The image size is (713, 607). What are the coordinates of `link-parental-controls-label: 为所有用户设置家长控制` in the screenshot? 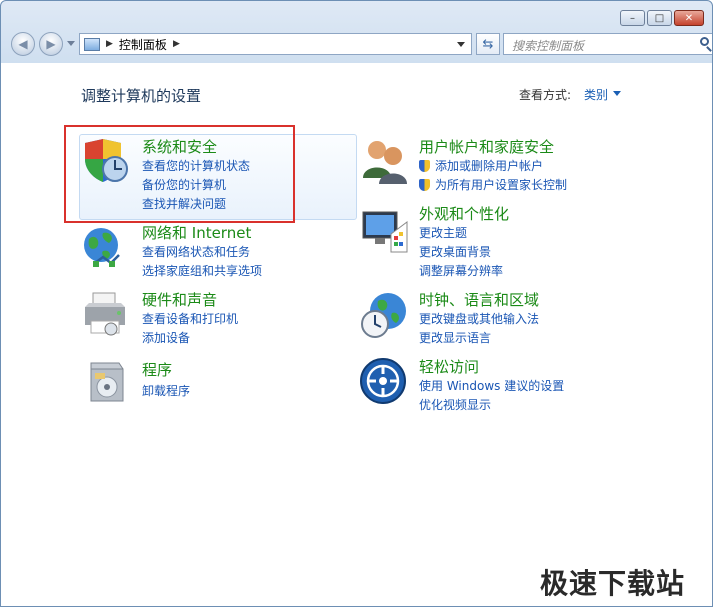 It's located at (501, 185).